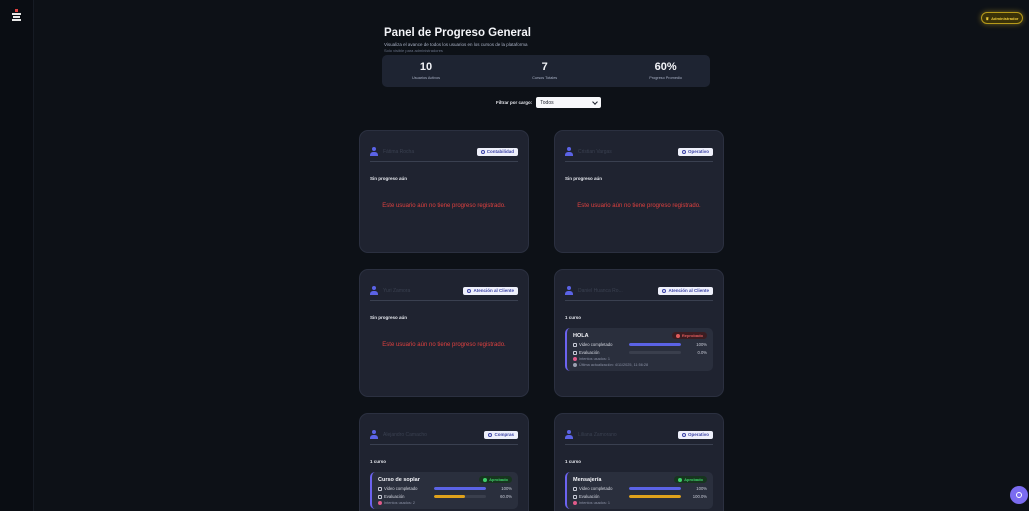  What do you see at coordinates (500, 151) in the screenshot?
I see `department-label: Contabilidad` at bounding box center [500, 151].